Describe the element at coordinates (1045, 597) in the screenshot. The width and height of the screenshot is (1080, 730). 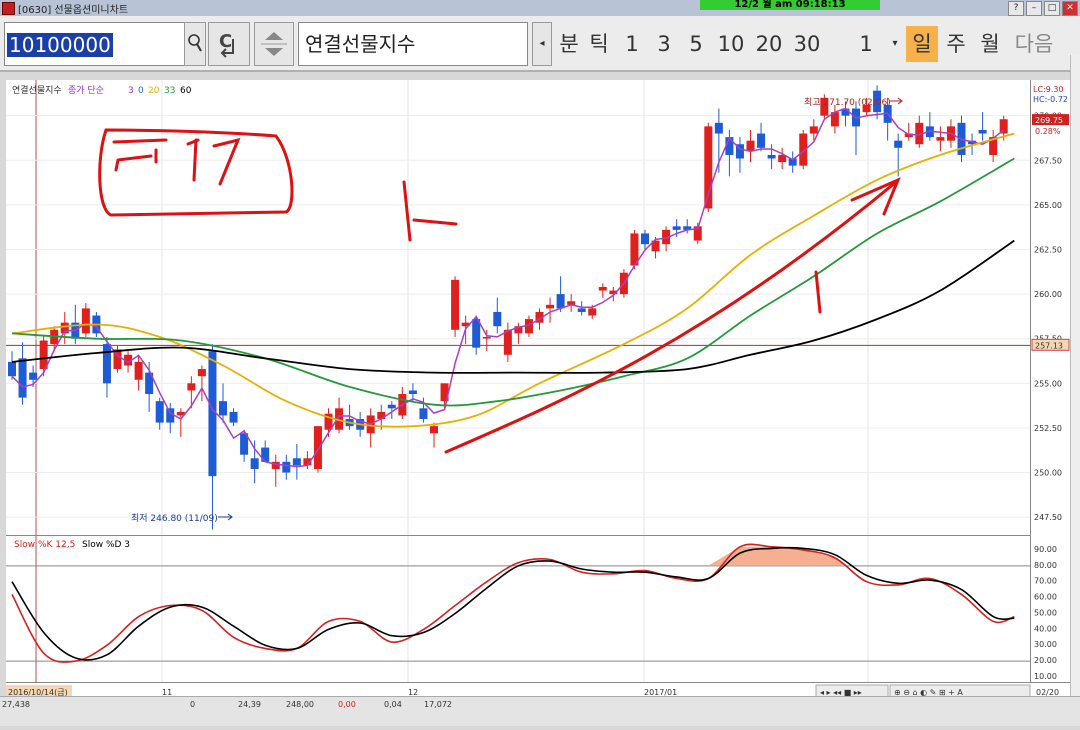
I see `osc-axis-tick: 60.00` at that location.